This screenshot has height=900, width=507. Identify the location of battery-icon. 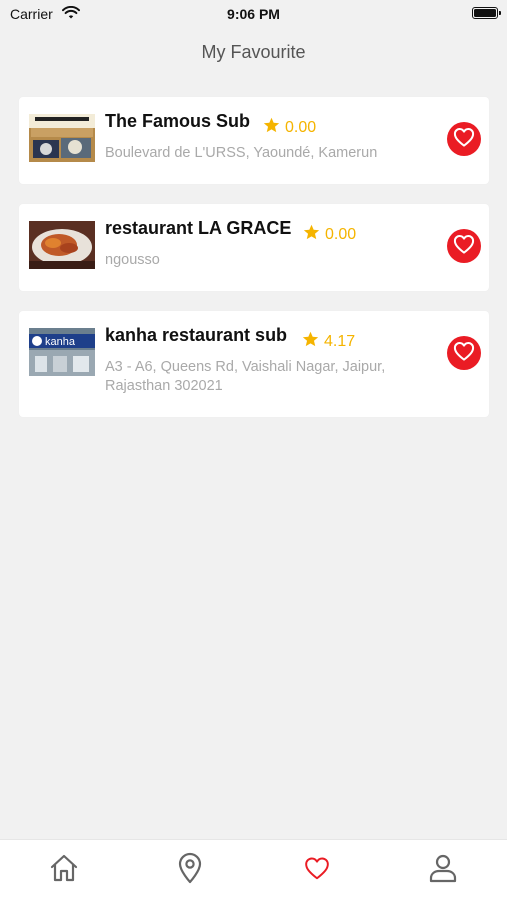
(486, 13).